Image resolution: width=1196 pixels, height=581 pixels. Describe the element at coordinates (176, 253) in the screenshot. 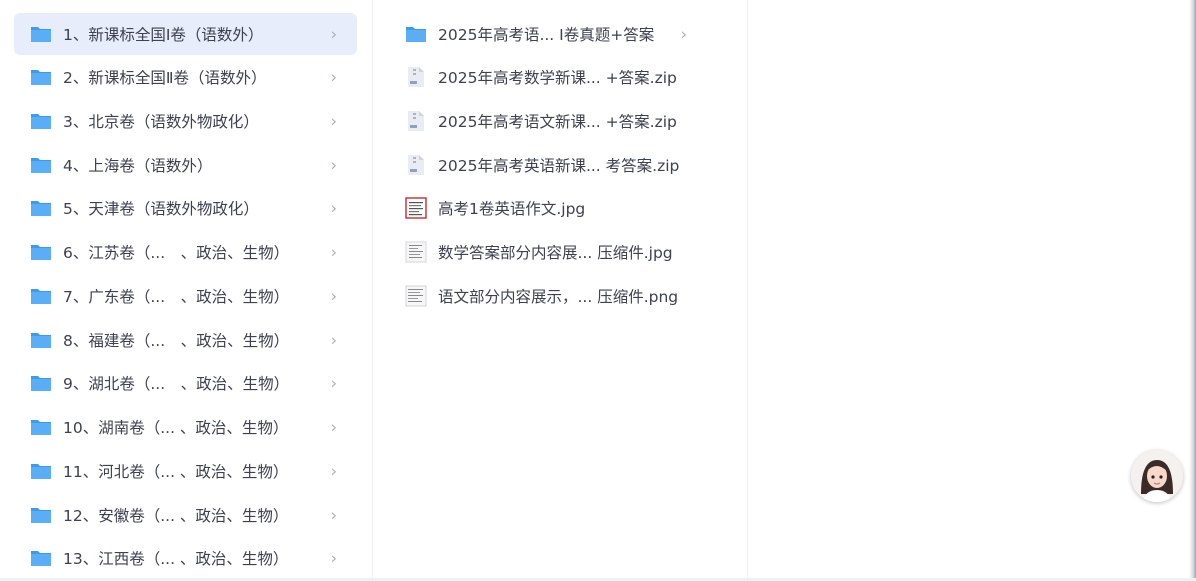

I see `folder-label: 6、江苏卷（... 、政治、生物）` at that location.